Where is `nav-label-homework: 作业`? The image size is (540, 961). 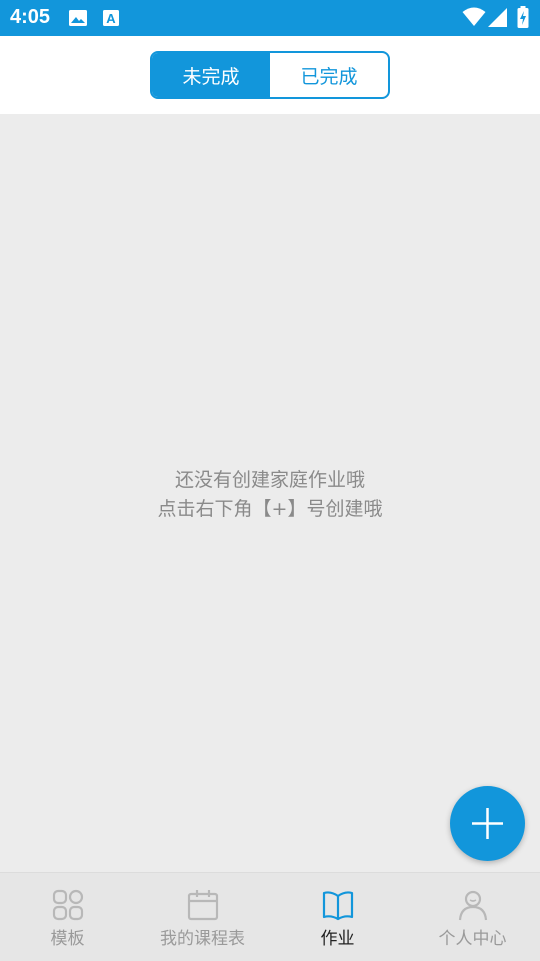 nav-label-homework: 作业 is located at coordinates (337, 939).